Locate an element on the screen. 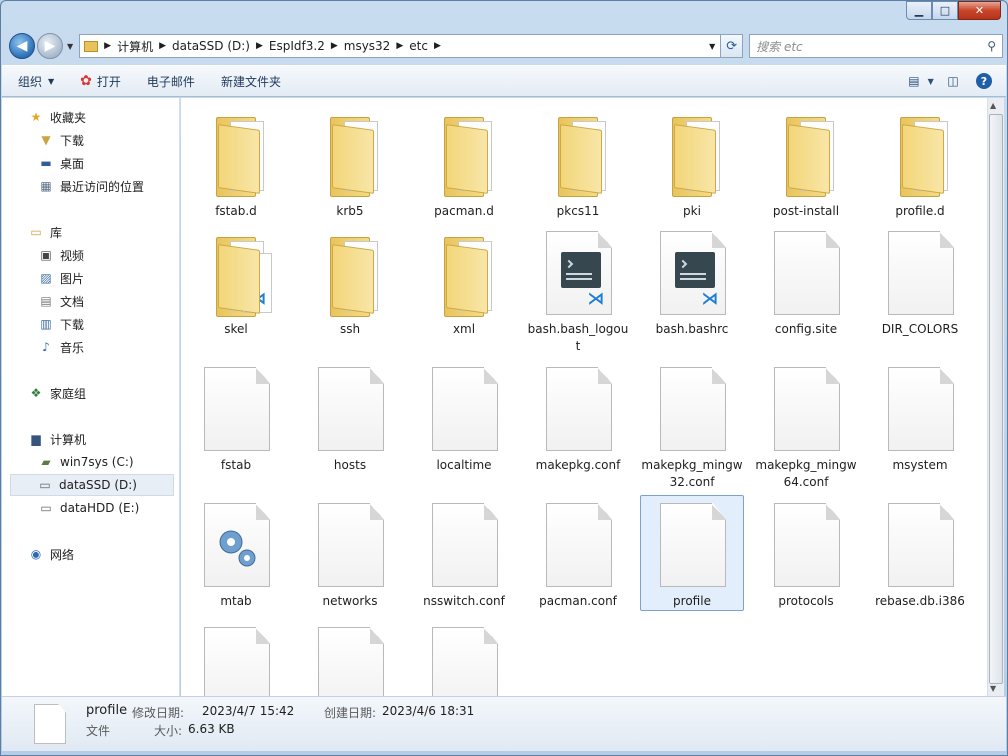 This screenshot has width=1008, height=756. file-name: fstab.d is located at coordinates (236, 211).